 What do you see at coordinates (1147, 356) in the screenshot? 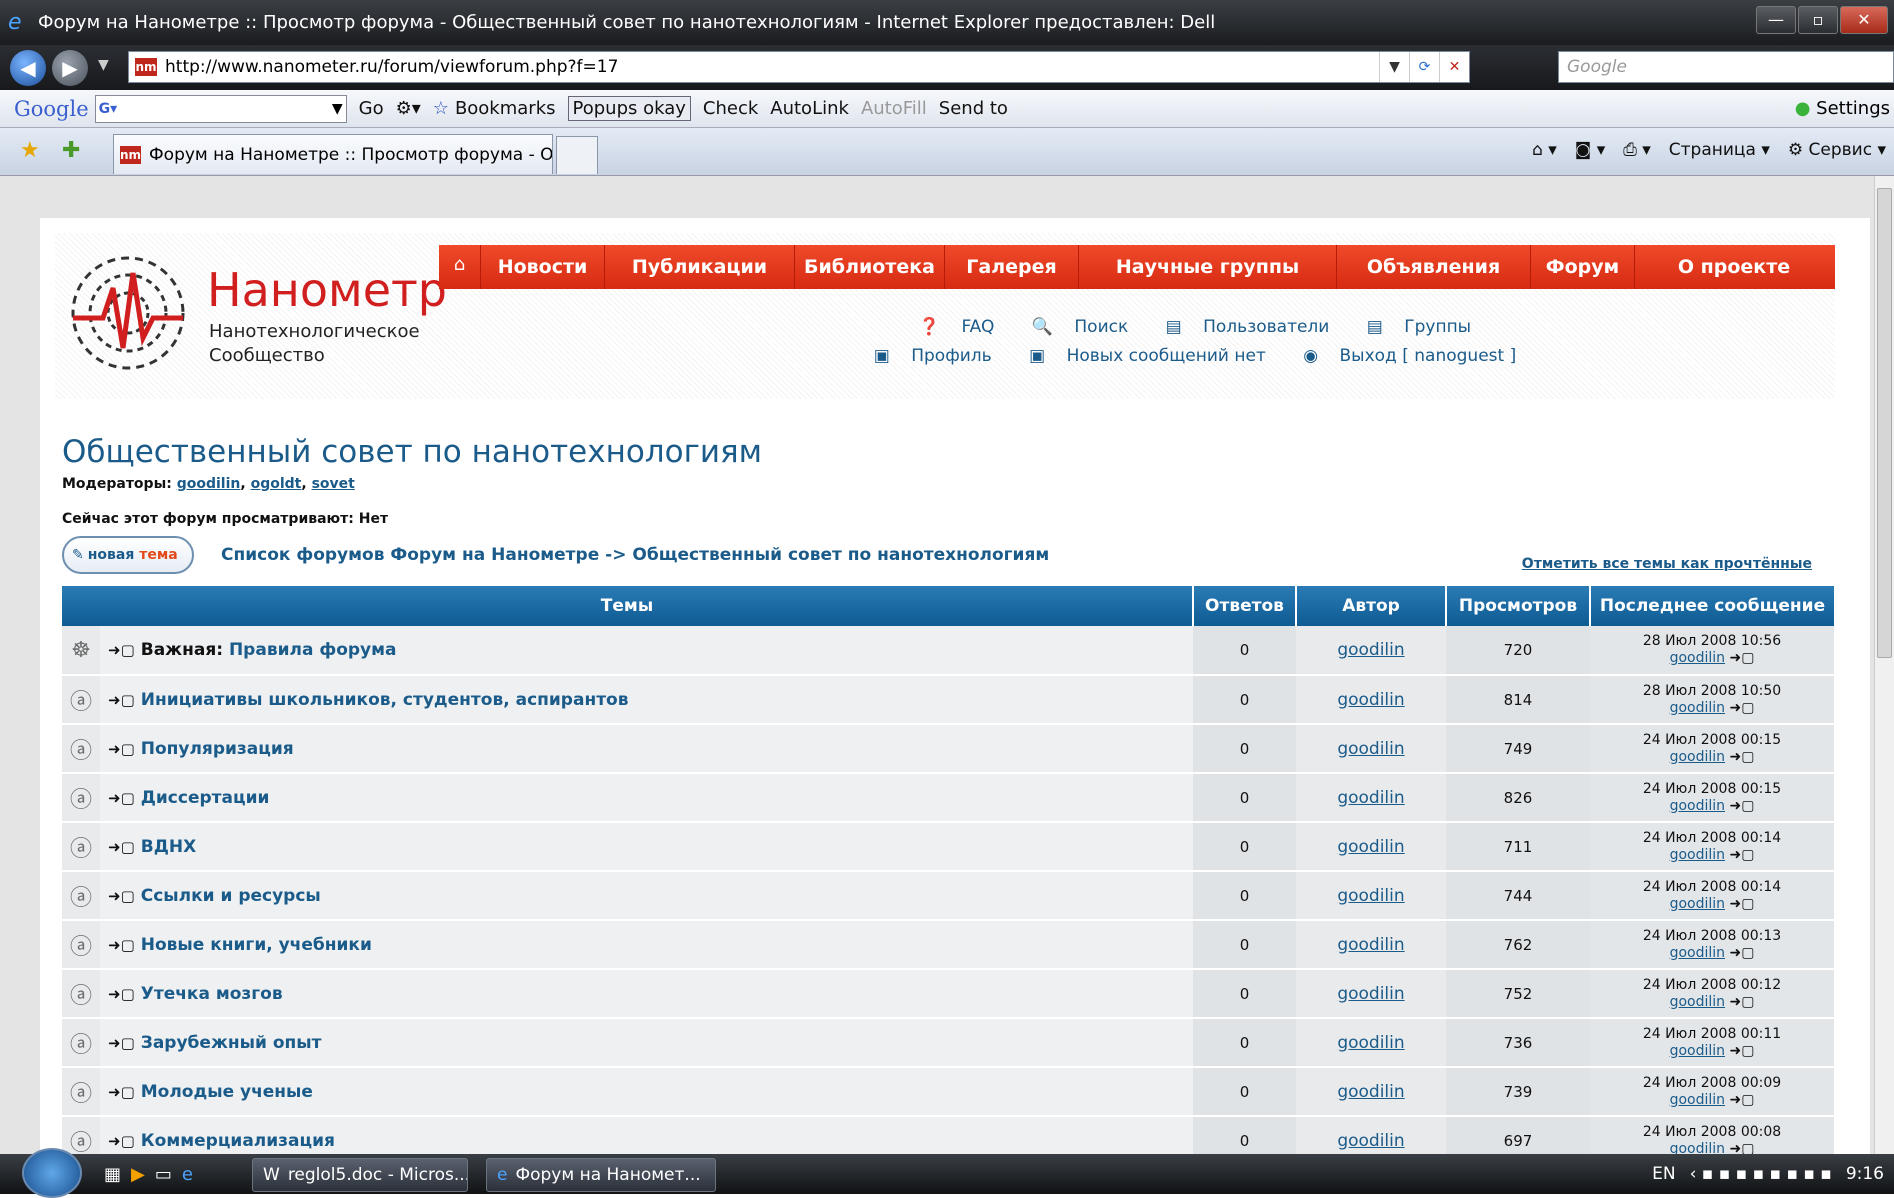
I see `new-messages-link: ▣ Новых сообщений нет` at bounding box center [1147, 356].